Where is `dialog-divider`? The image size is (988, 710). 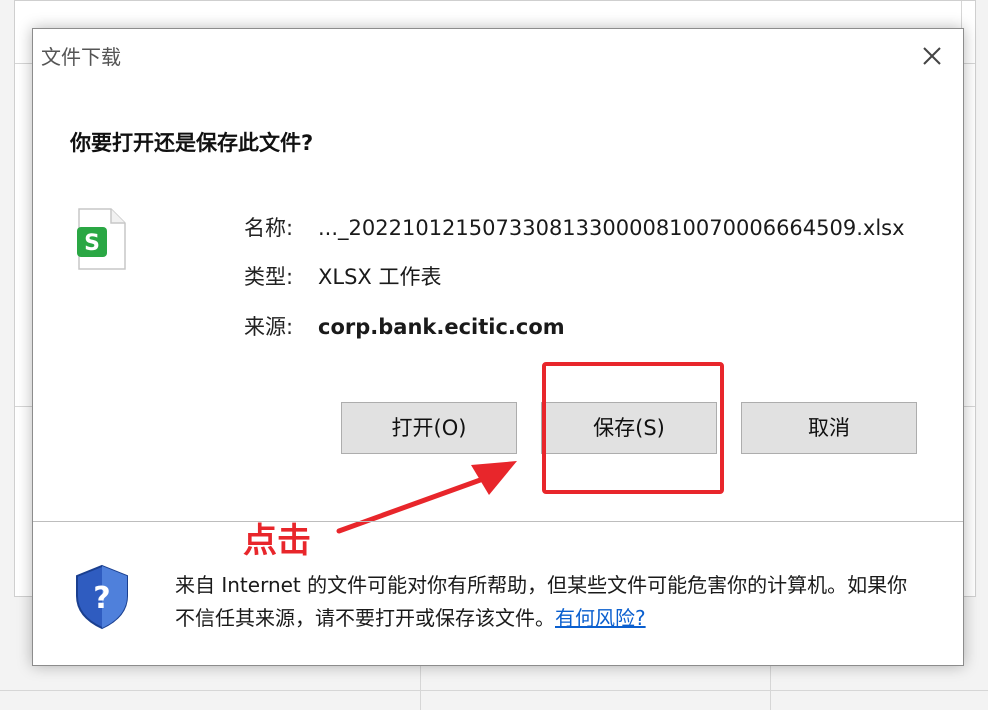 dialog-divider is located at coordinates (498, 521).